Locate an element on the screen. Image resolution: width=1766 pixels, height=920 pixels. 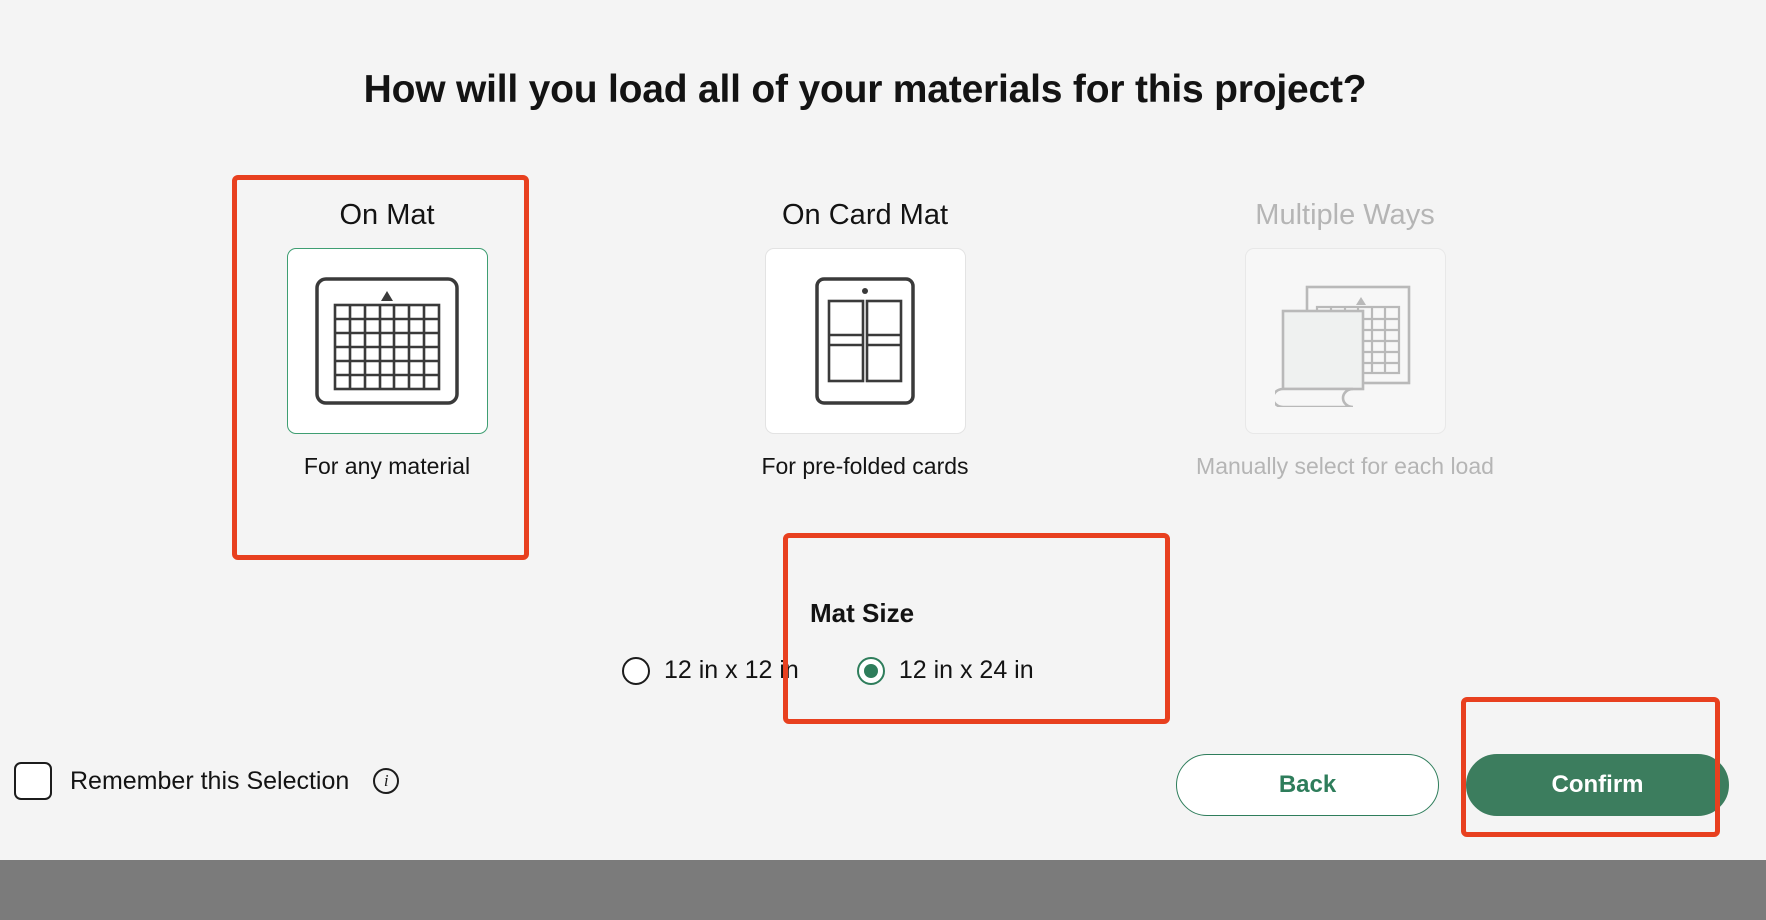
load-option-on-card-mat-caption: For pre-folded cards is located at coordinates (865, 465).